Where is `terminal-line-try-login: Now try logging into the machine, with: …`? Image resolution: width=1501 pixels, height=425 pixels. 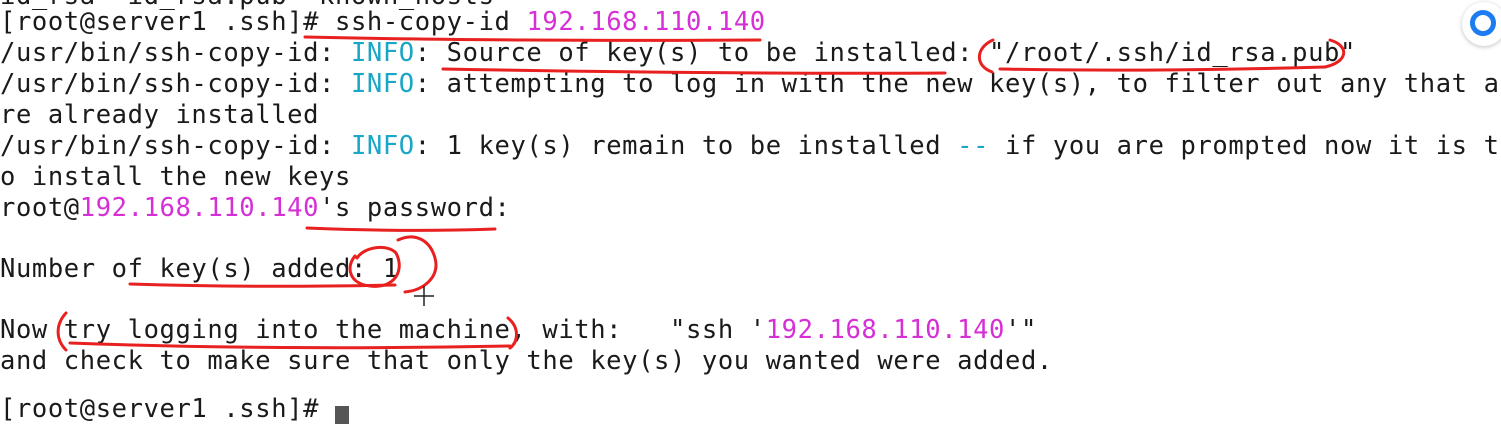
terminal-line-try-login: Now try logging into the machine, with: … is located at coordinates (518, 330).